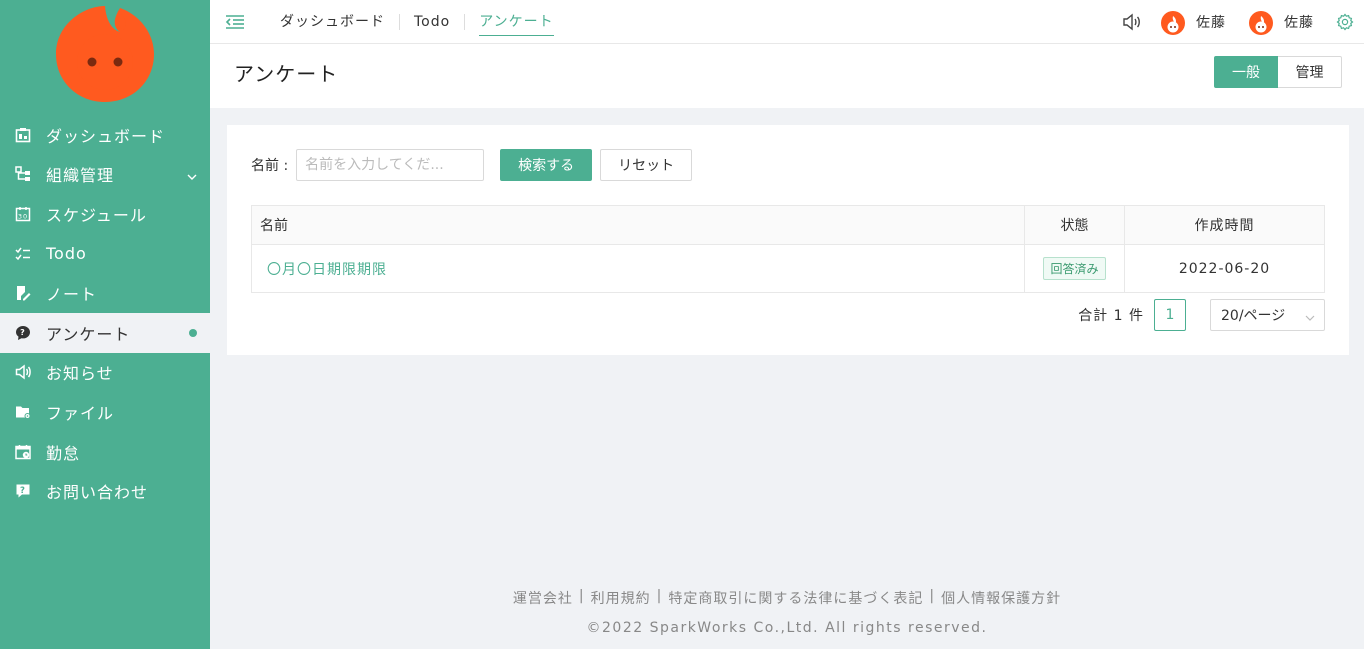 This screenshot has height=649, width=1364. What do you see at coordinates (1201, 315) in the screenshot?
I see `pagination: 合計 1 件 1 20/ページ` at bounding box center [1201, 315].